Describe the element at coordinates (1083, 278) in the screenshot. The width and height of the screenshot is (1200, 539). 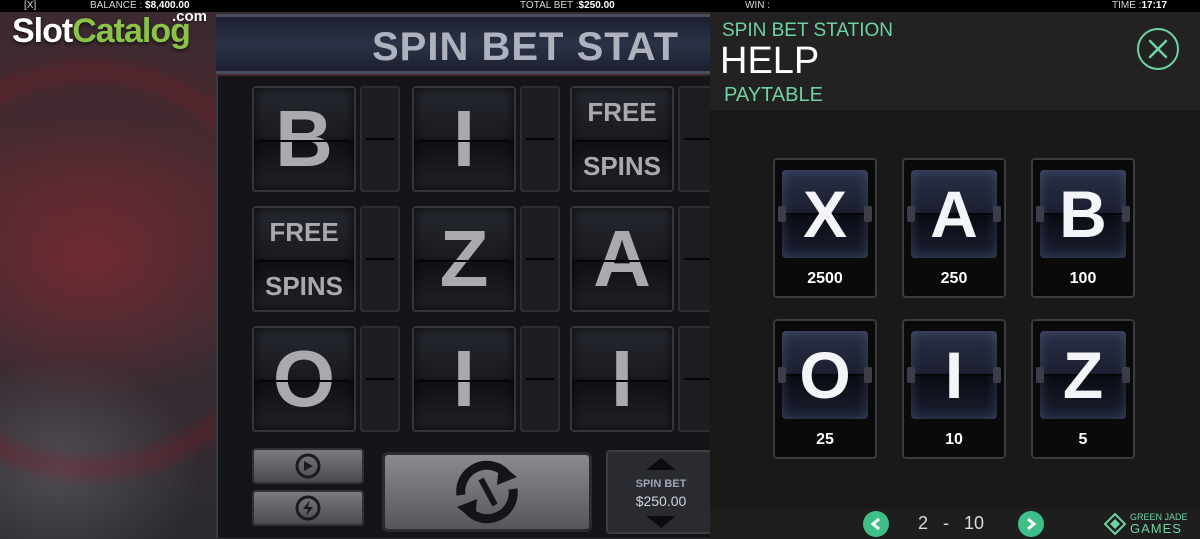
I see `payout-value: 100` at that location.